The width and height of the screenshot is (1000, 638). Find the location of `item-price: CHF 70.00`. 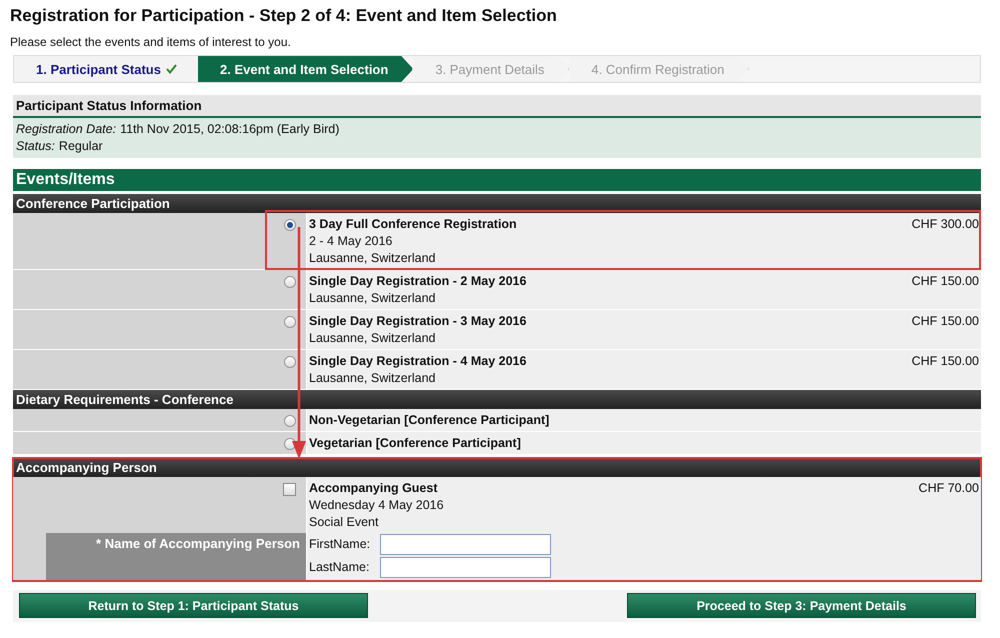

item-price: CHF 70.00 is located at coordinates (948, 488).